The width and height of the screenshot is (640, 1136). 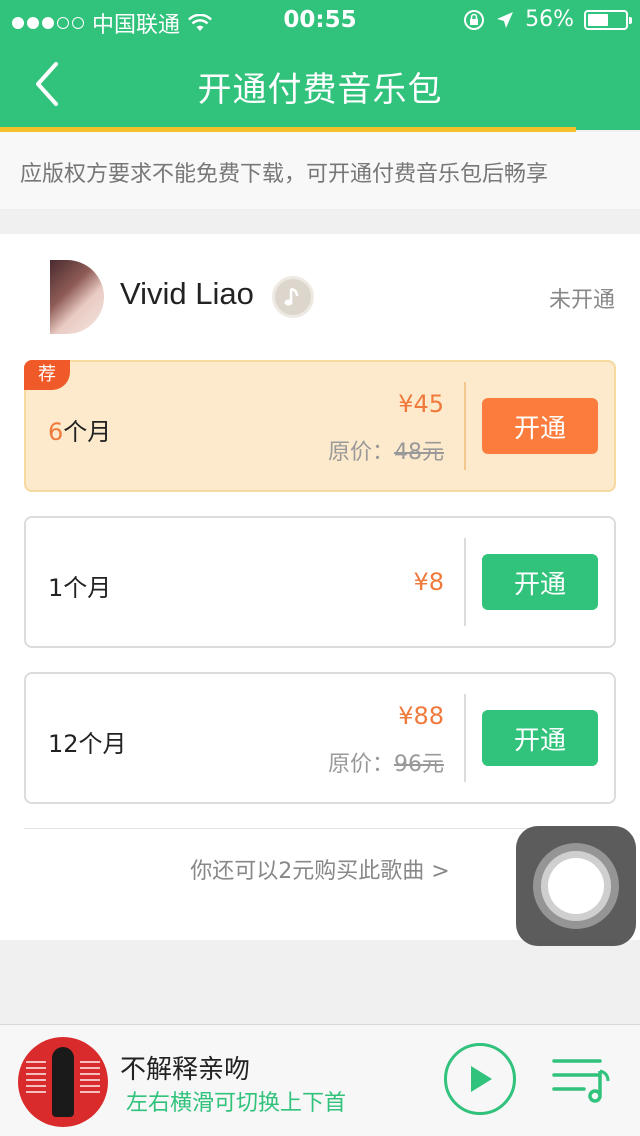 I want to click on plan-original-price: 原价：96元, so click(x=386, y=762).